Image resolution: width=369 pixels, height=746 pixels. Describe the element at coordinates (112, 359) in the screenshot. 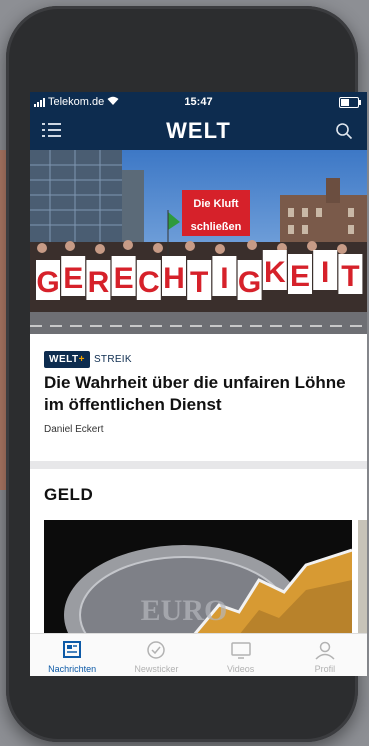

I see `article-kicker: STREIK` at that location.